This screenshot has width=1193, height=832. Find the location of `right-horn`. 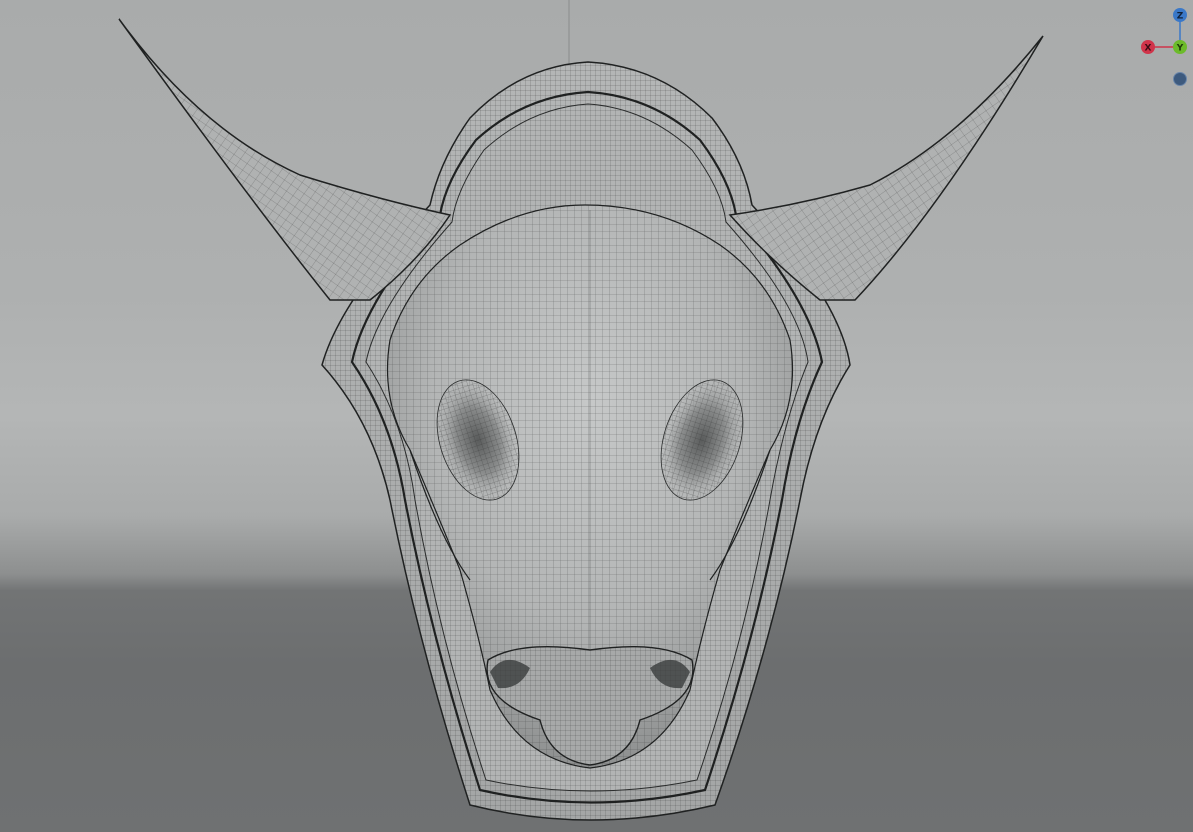

right-horn is located at coordinates (886, 168).